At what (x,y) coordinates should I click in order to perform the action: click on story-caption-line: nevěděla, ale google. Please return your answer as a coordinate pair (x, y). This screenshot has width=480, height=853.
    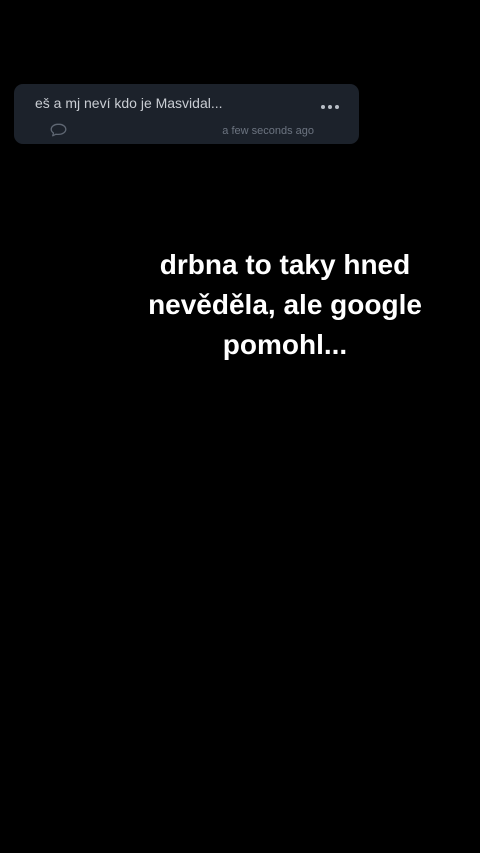
    Looking at the image, I should click on (285, 304).